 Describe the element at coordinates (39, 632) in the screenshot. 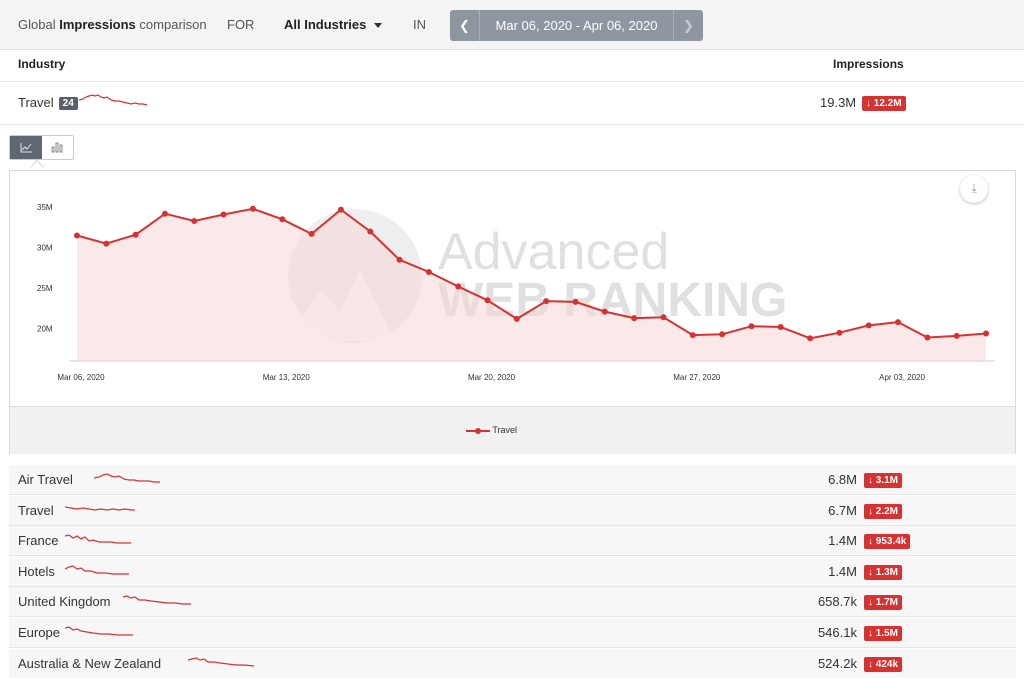

I see `row-name: Europe` at that location.